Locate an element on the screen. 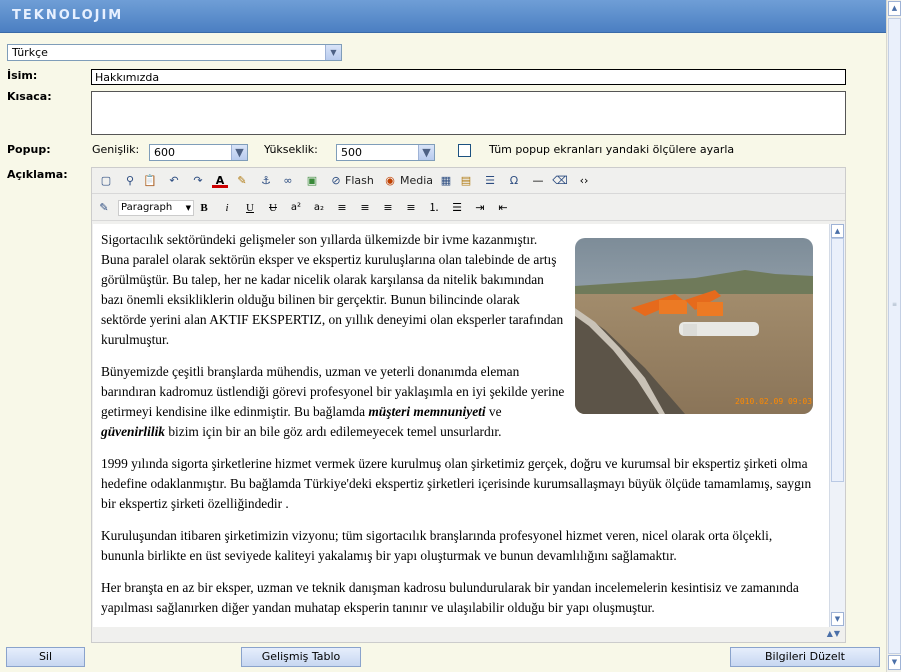 This screenshot has height=672, width=901. image-icon: ▣ is located at coordinates (312, 181).